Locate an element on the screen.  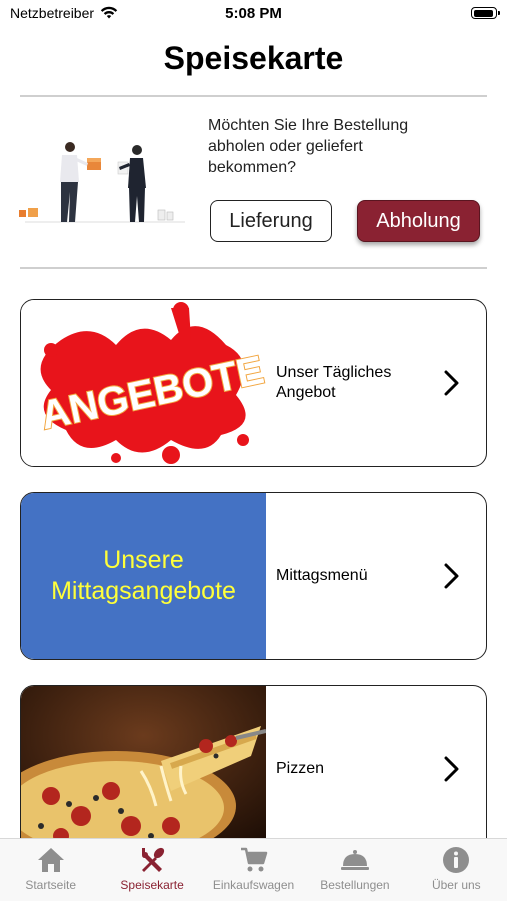
divider-bottom is located at coordinates (253, 268).